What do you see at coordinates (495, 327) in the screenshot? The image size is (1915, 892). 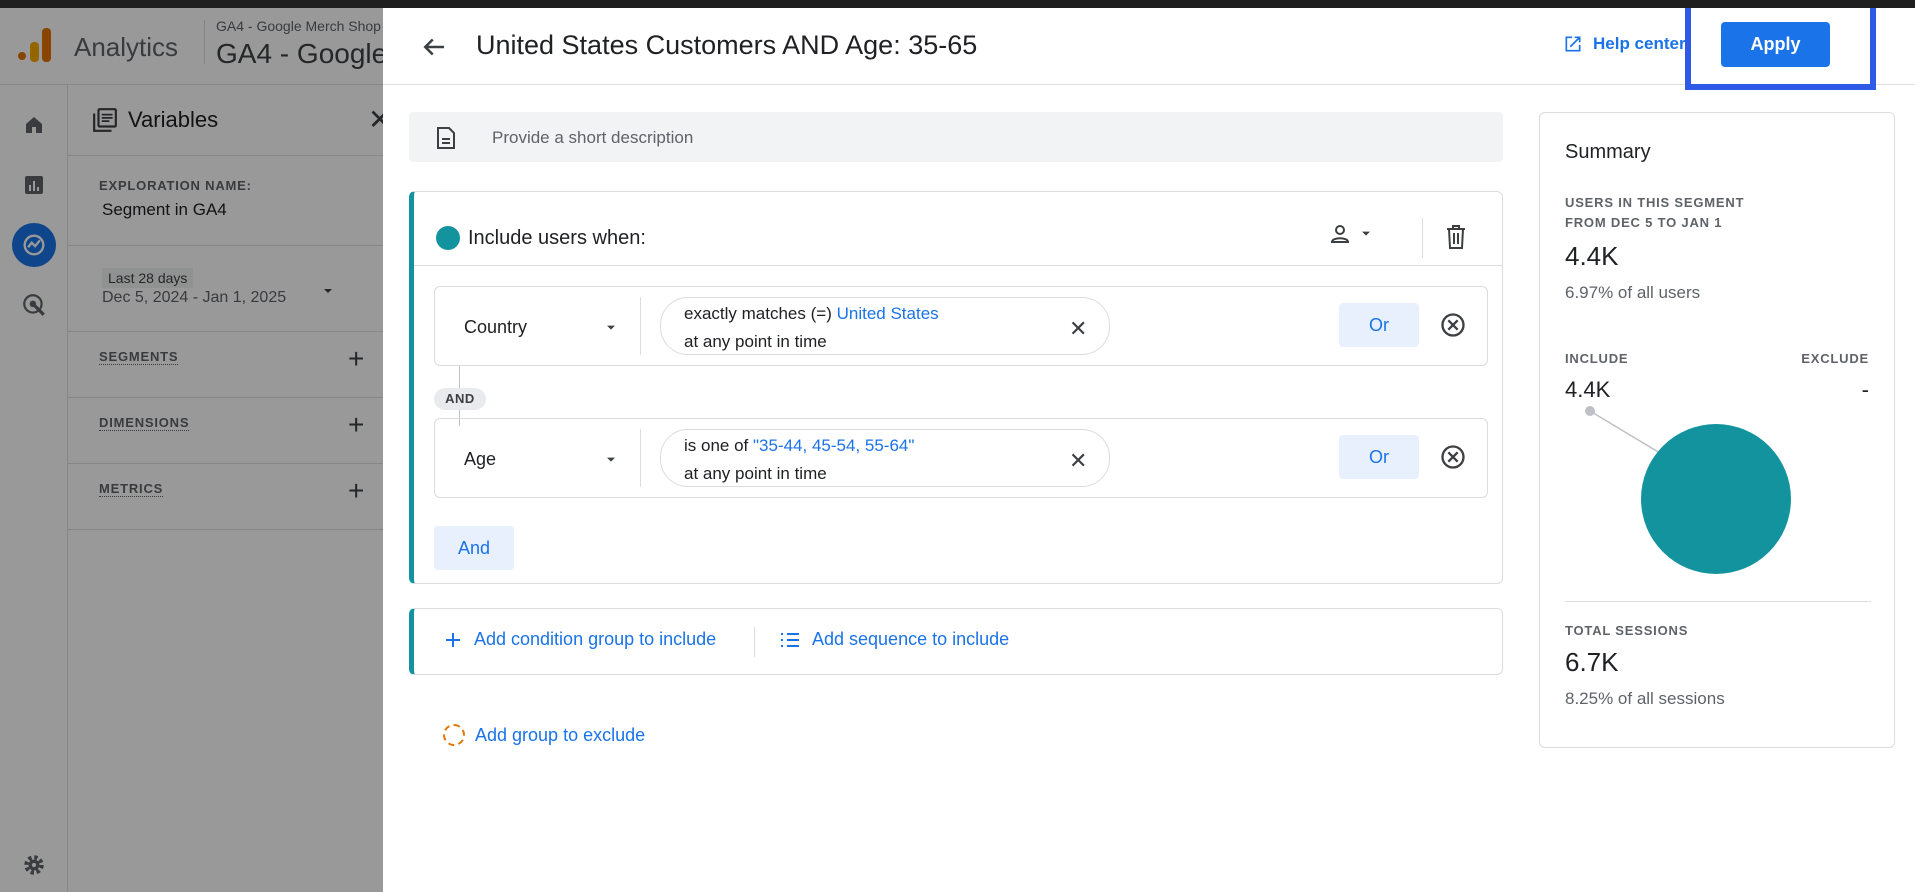 I see `dimension-select-label: Country` at bounding box center [495, 327].